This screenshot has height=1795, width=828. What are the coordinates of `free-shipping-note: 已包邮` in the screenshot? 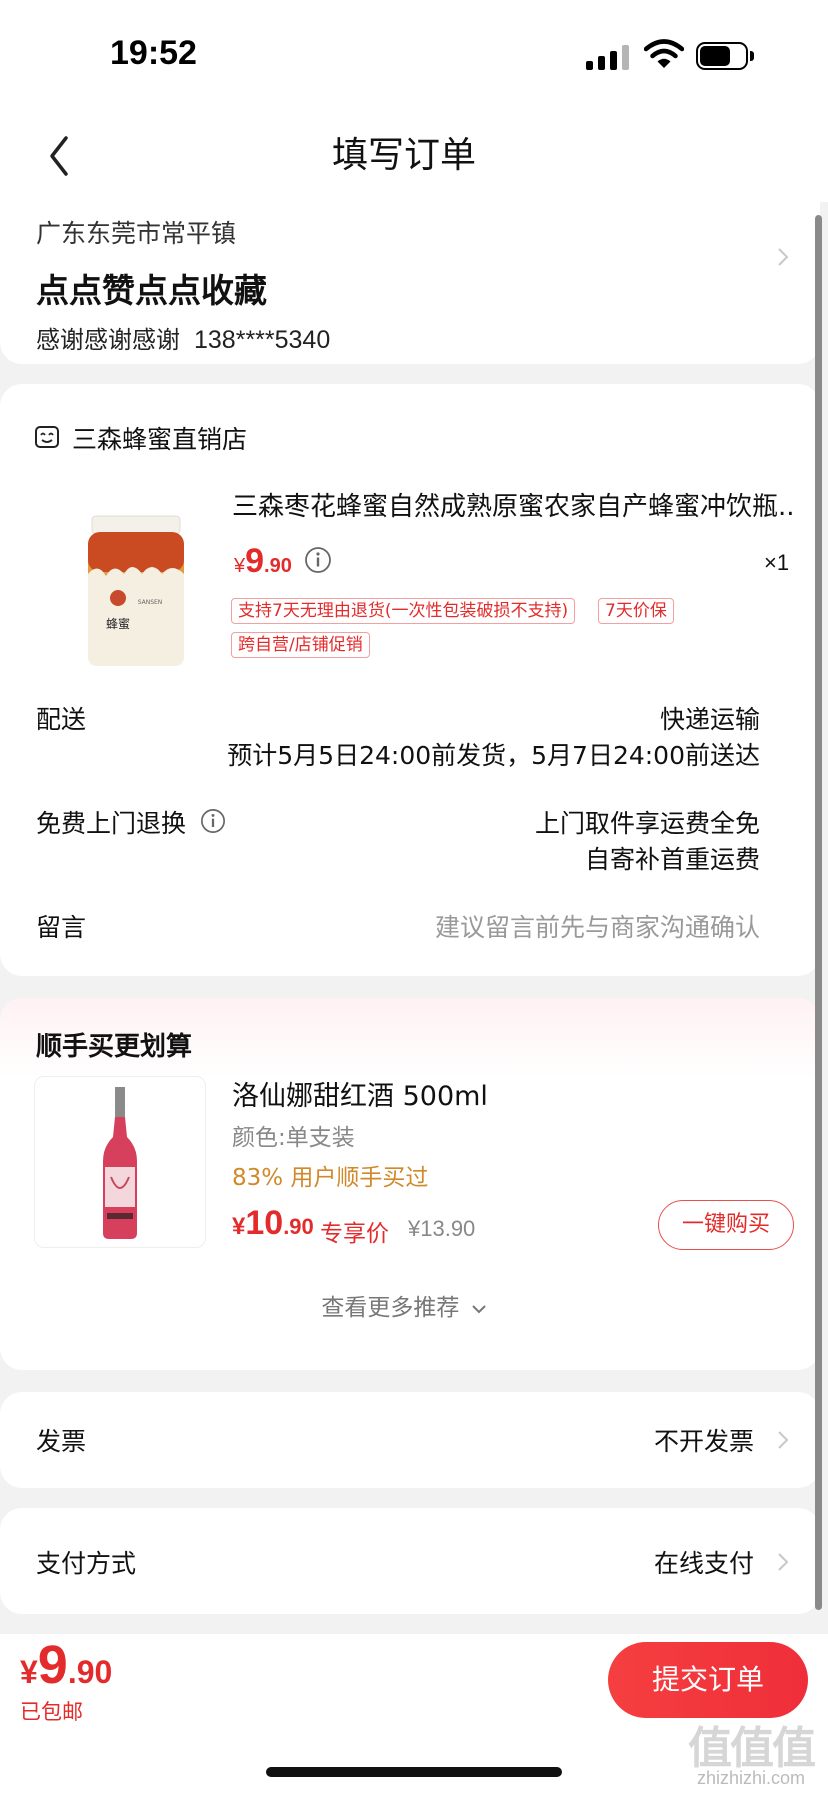 It's located at (51, 1712).